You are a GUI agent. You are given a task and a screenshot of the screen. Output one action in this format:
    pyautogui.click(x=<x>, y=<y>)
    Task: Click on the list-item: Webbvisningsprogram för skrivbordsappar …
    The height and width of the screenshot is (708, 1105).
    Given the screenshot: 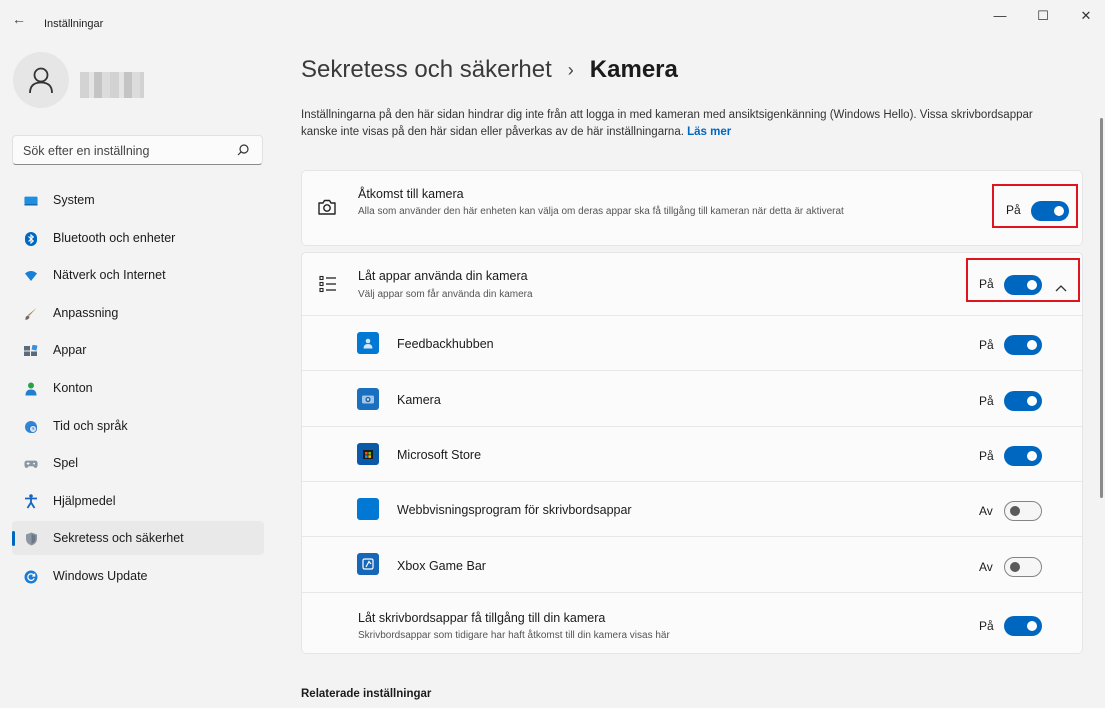 What is the action you would take?
    pyautogui.click(x=692, y=508)
    